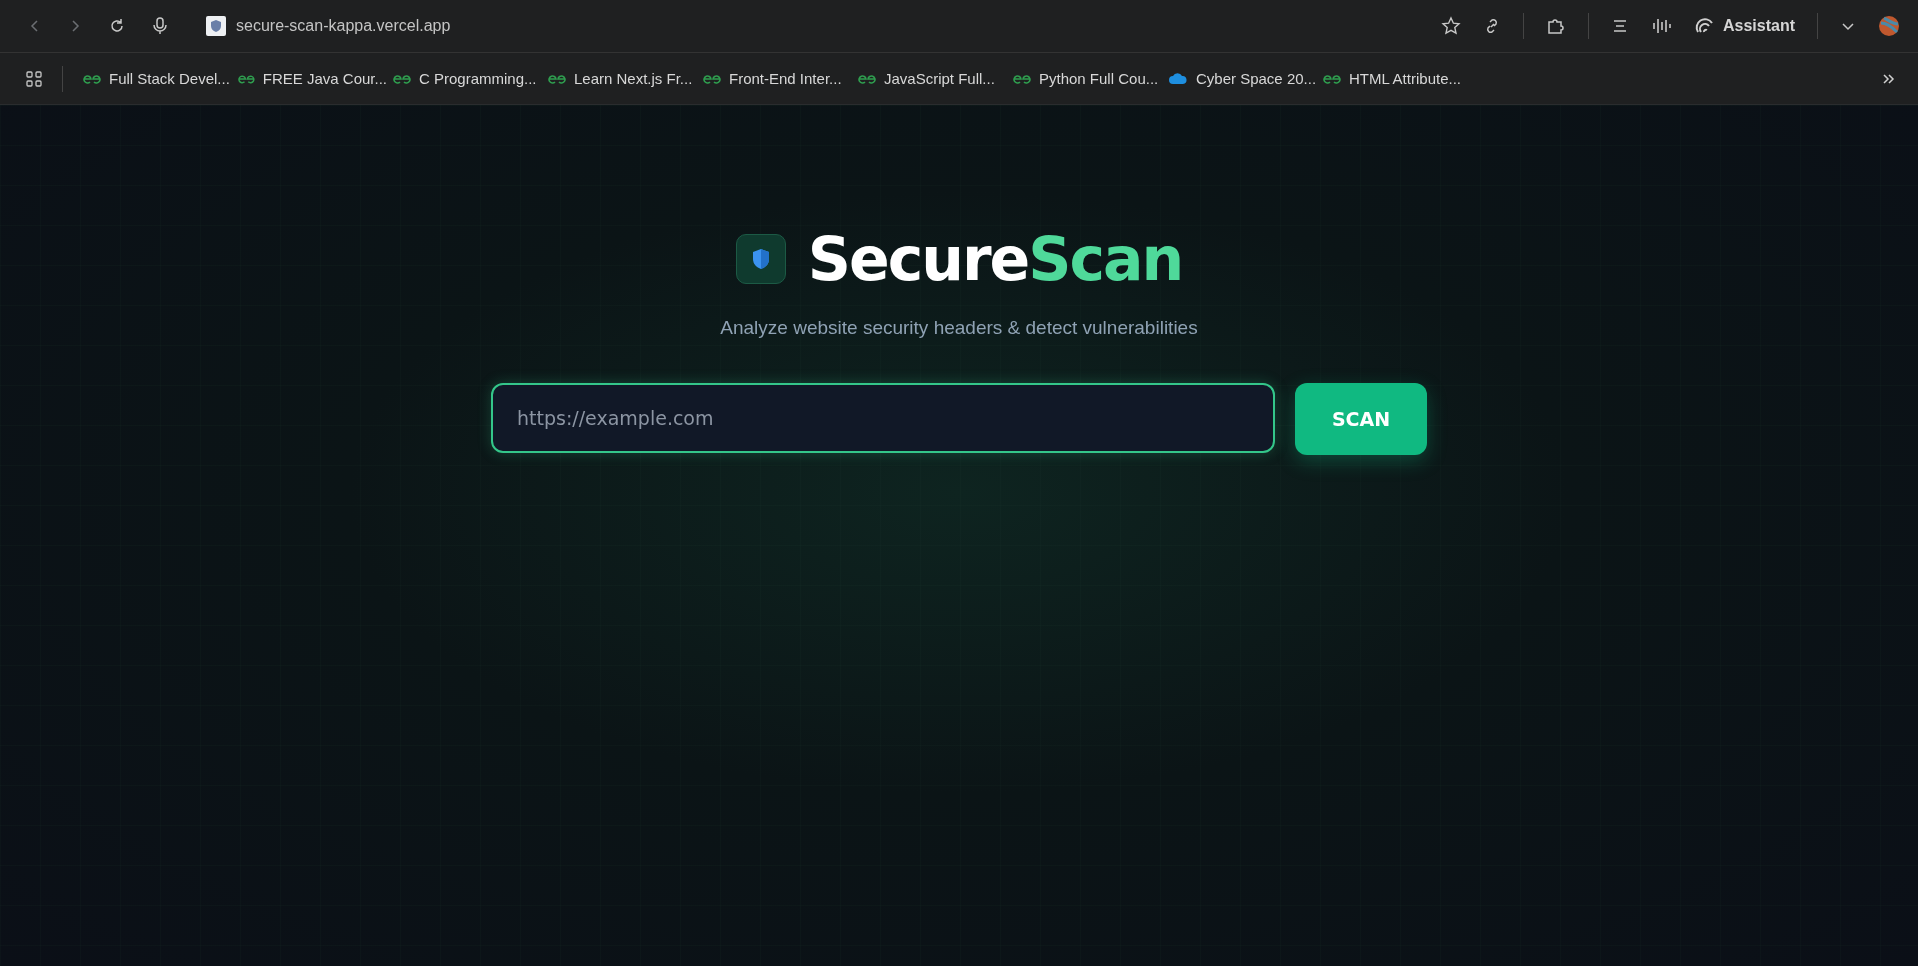 The width and height of the screenshot is (1918, 966). What do you see at coordinates (1555, 26) in the screenshot?
I see `puzzle-icon` at bounding box center [1555, 26].